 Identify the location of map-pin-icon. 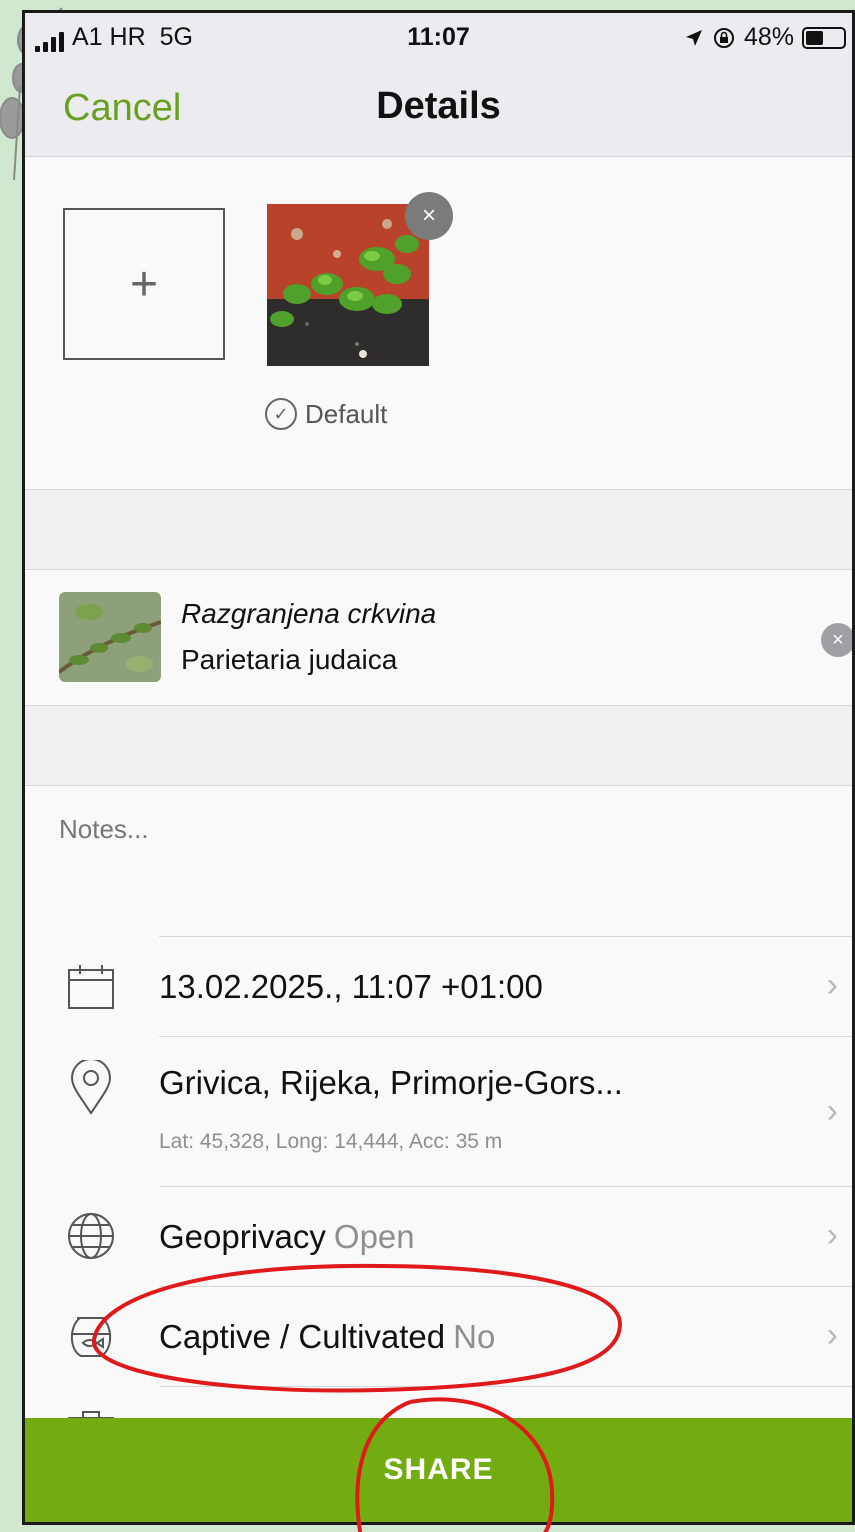
(91, 1088).